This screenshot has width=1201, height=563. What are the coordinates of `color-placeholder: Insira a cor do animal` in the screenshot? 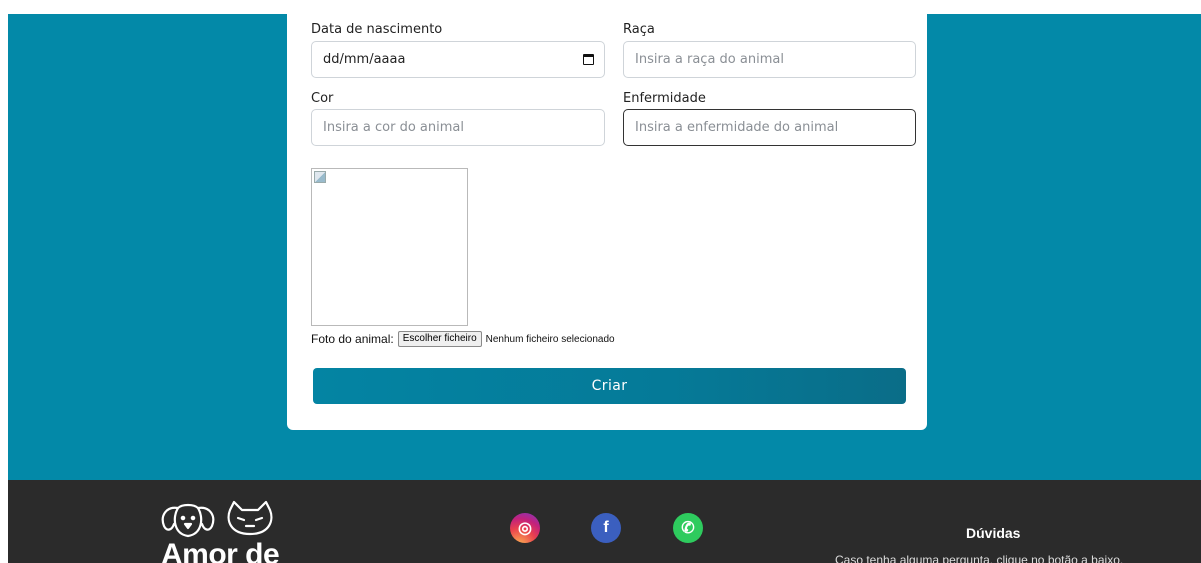 It's located at (393, 127).